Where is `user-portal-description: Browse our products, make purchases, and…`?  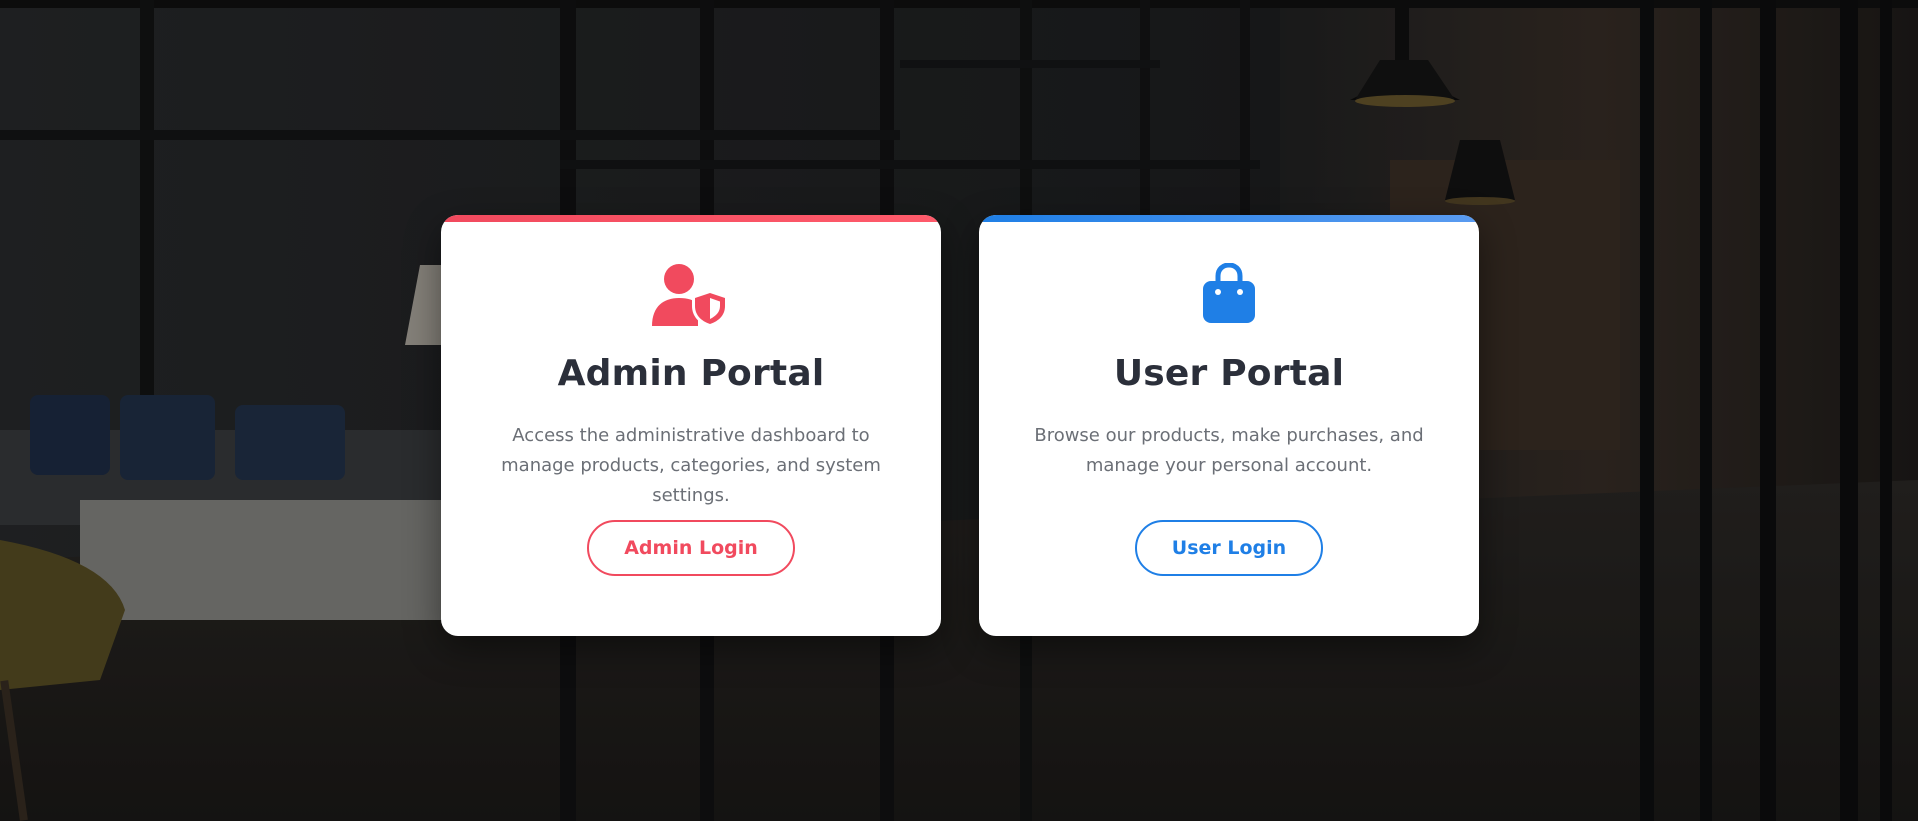 user-portal-description: Browse our products, make purchases, and… is located at coordinates (1229, 450).